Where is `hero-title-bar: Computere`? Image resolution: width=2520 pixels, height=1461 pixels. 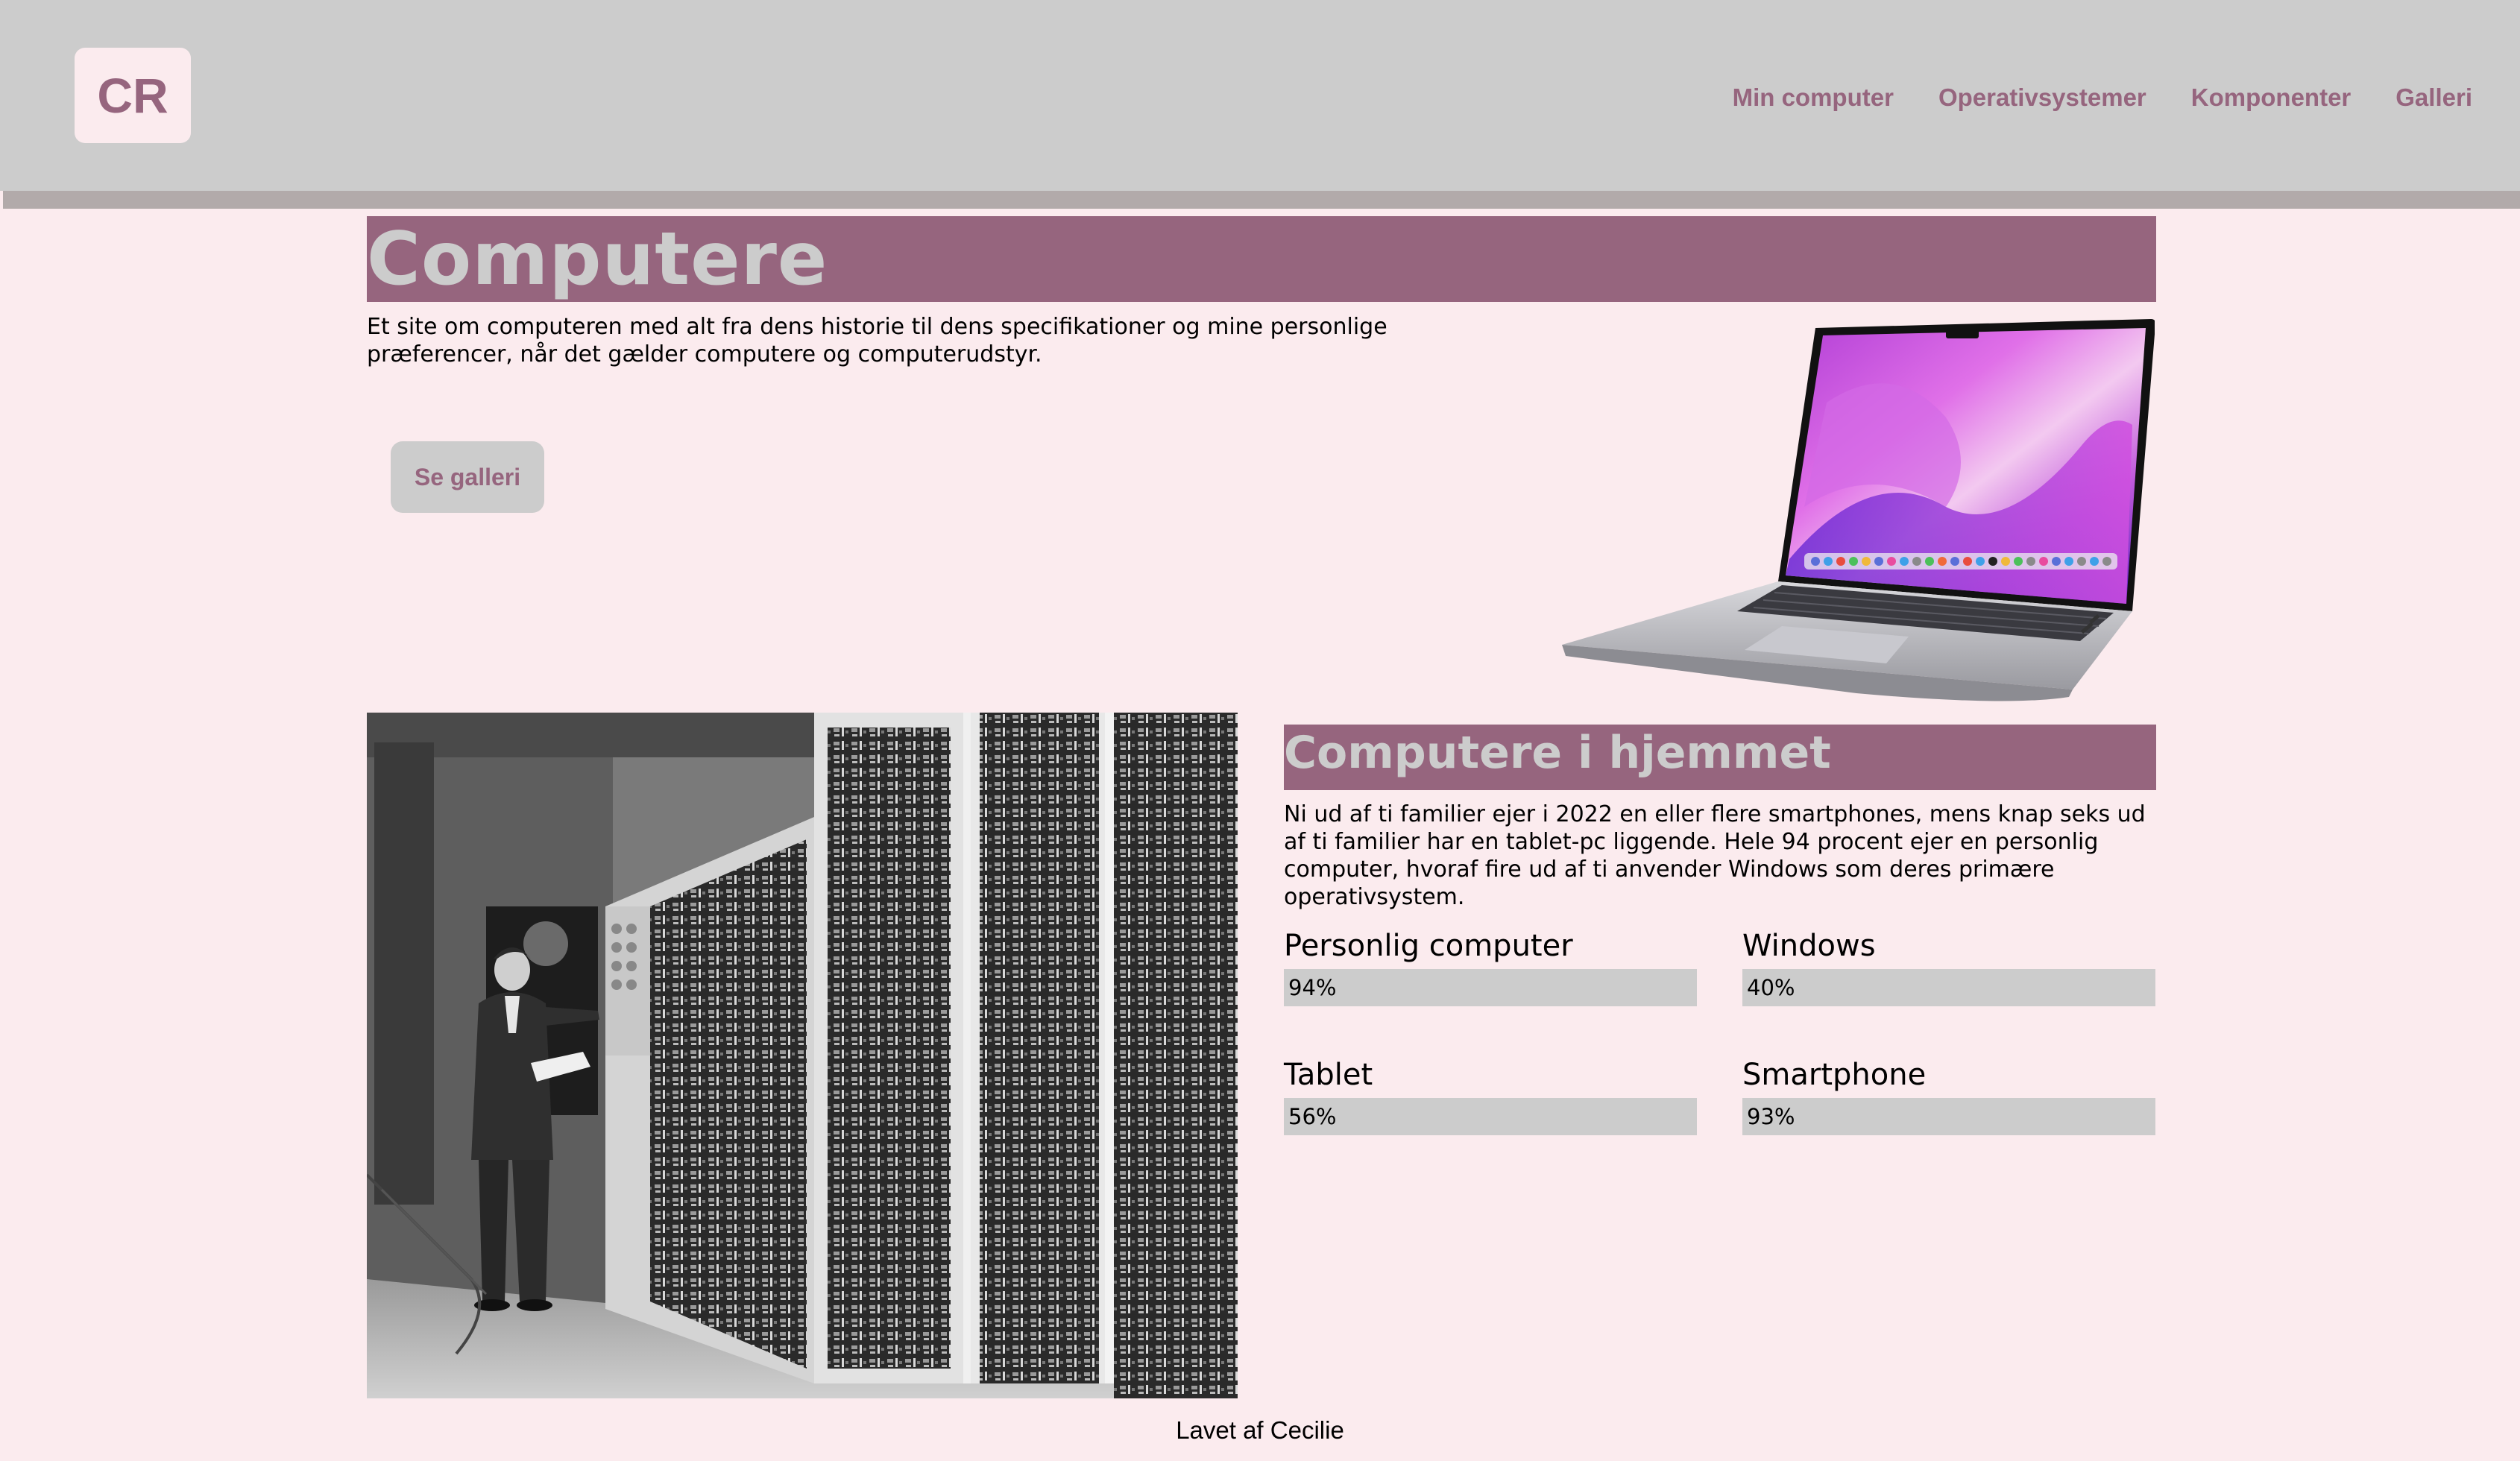
hero-title-bar: Computere is located at coordinates (1261, 259).